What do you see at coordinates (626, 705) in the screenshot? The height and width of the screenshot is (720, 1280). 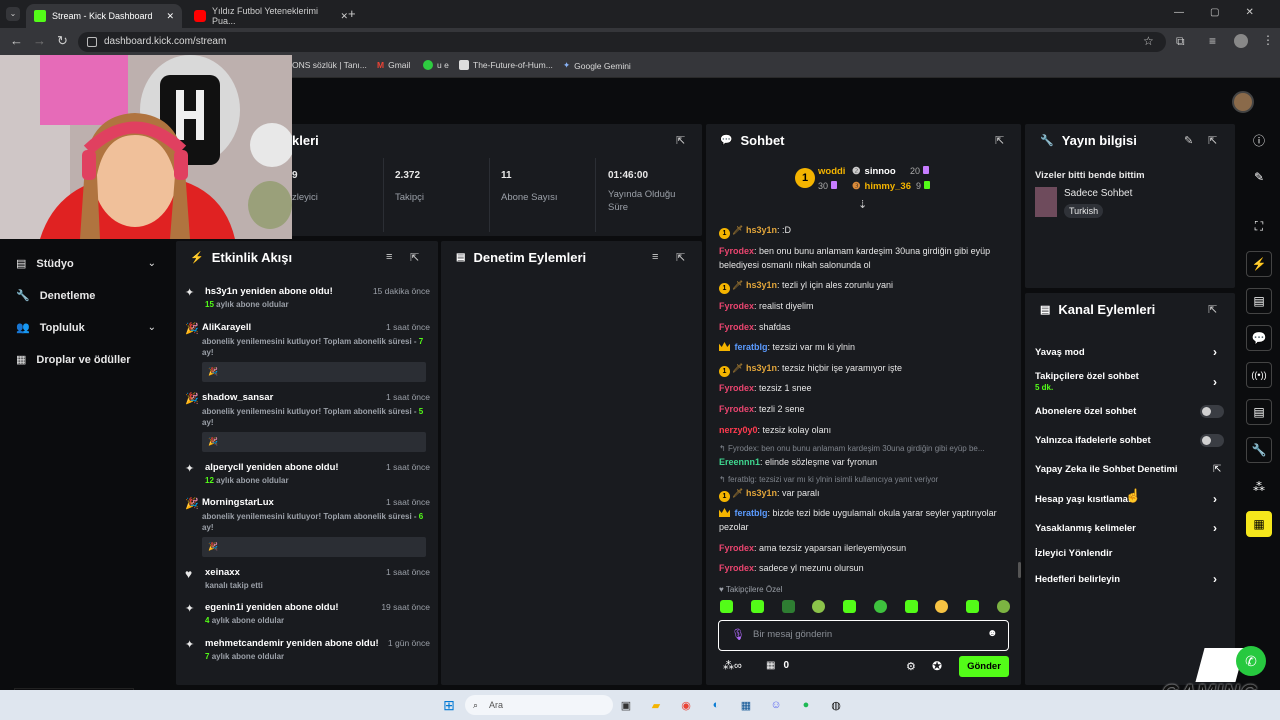 I see `task-view-icon: ▣` at bounding box center [626, 705].